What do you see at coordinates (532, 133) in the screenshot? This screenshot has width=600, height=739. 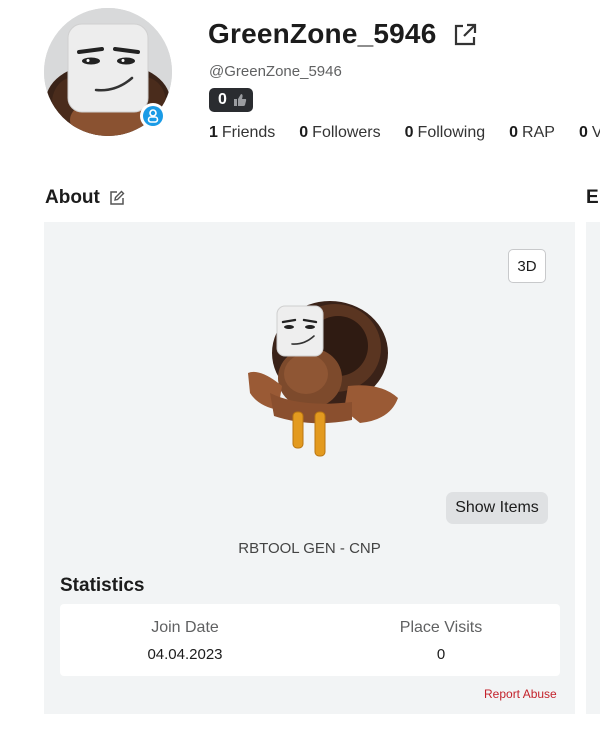 I see `rap-stat: 0 RAP` at bounding box center [532, 133].